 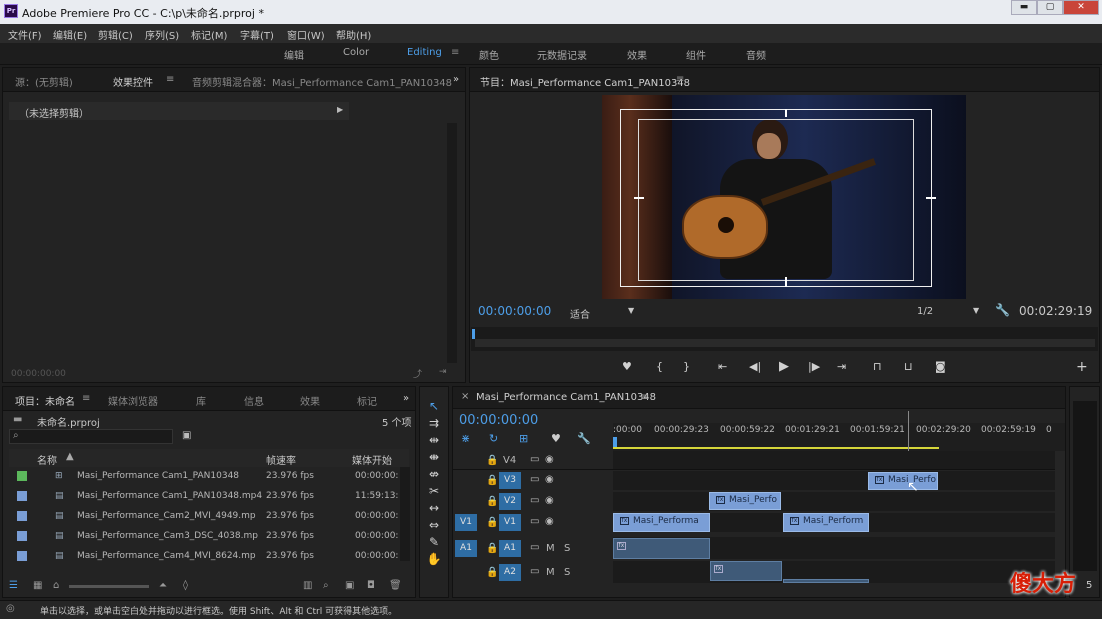 I want to click on track-lane-v4, so click(x=839, y=460).